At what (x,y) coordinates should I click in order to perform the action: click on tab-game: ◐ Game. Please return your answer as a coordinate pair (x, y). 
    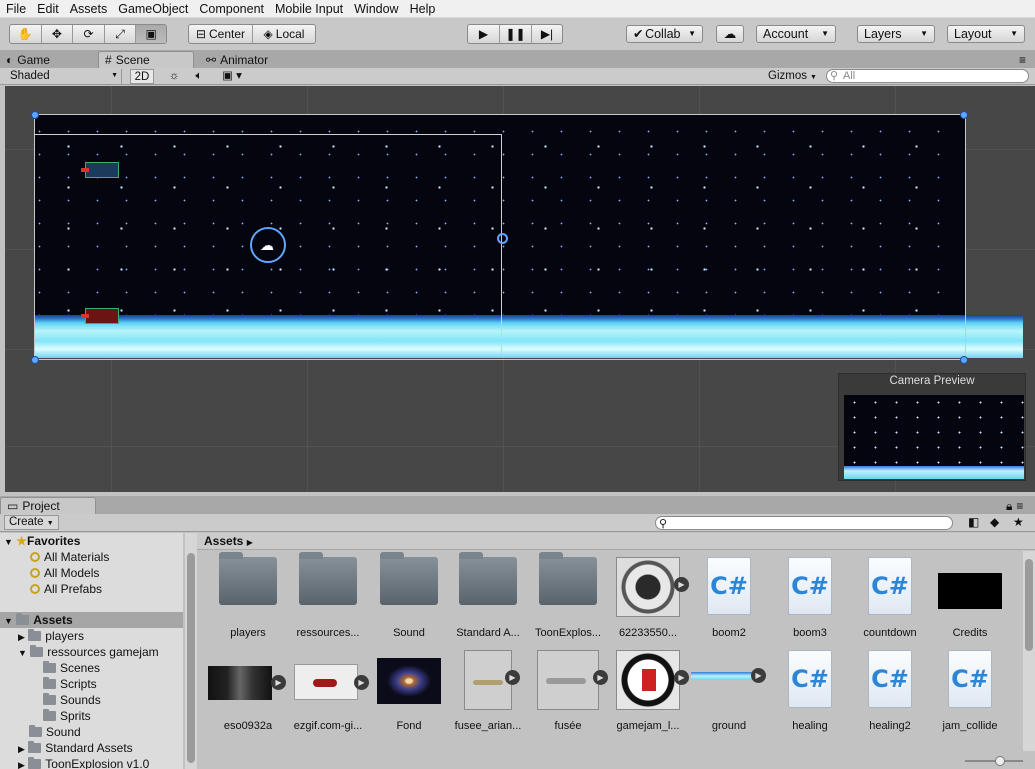
    Looking at the image, I should click on (47, 59).